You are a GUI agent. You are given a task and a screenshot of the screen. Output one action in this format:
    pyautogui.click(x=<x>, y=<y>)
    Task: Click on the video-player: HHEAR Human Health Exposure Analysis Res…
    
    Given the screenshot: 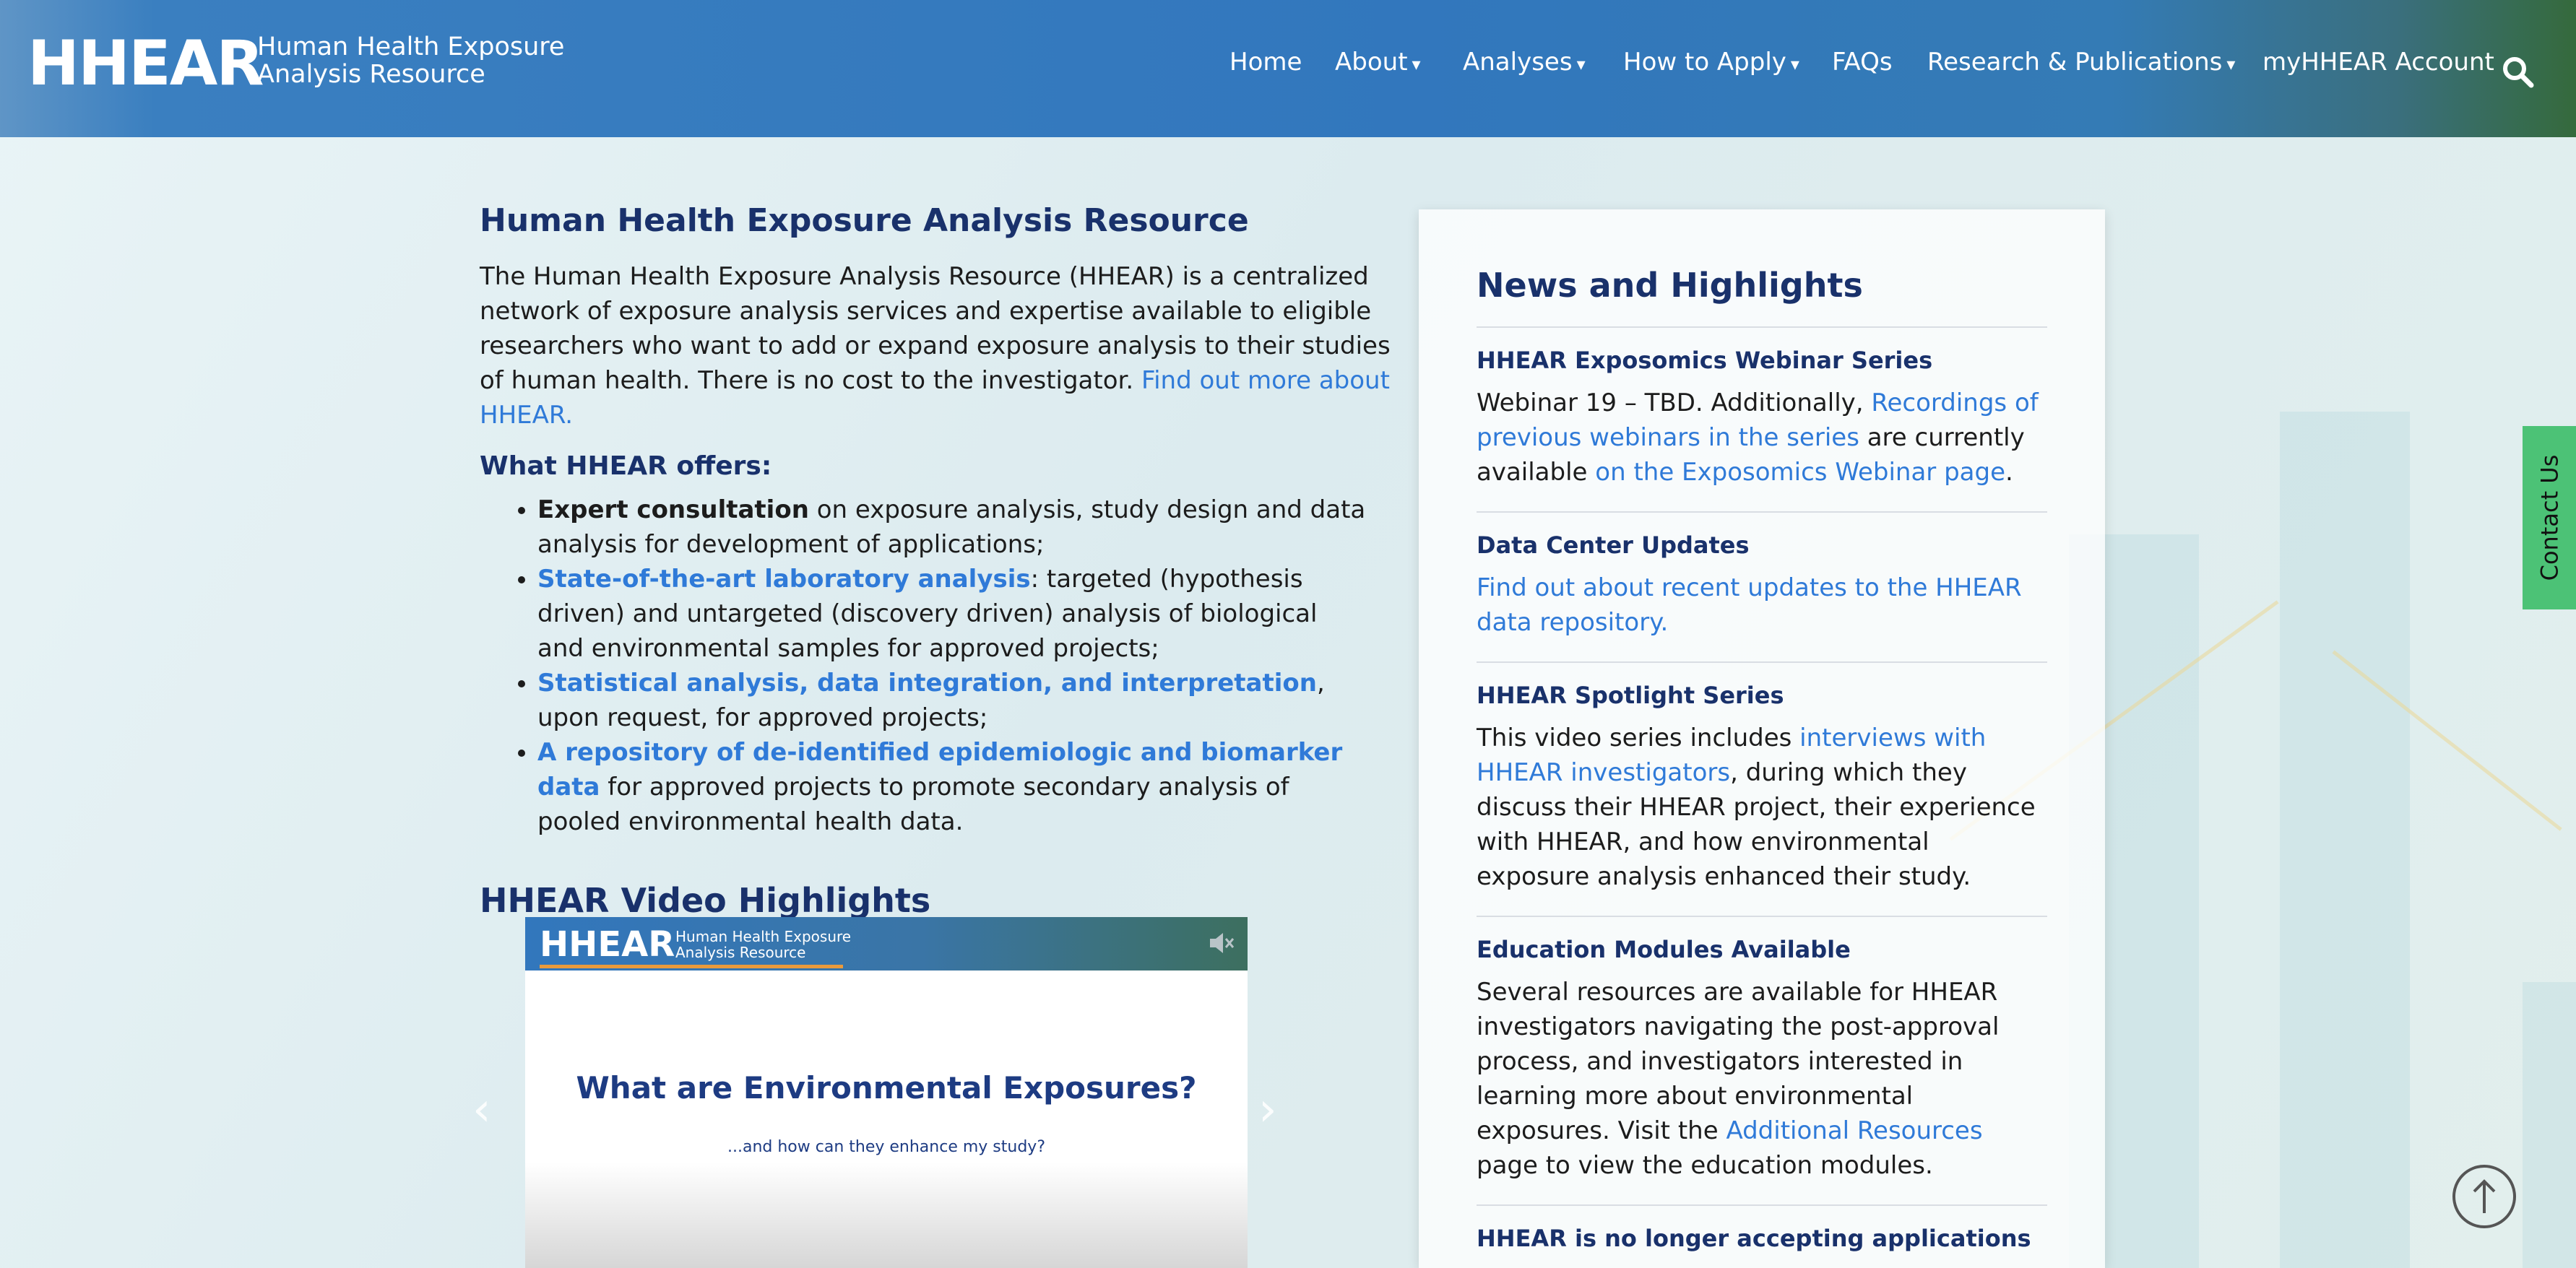 What is the action you would take?
    pyautogui.click(x=886, y=1092)
    